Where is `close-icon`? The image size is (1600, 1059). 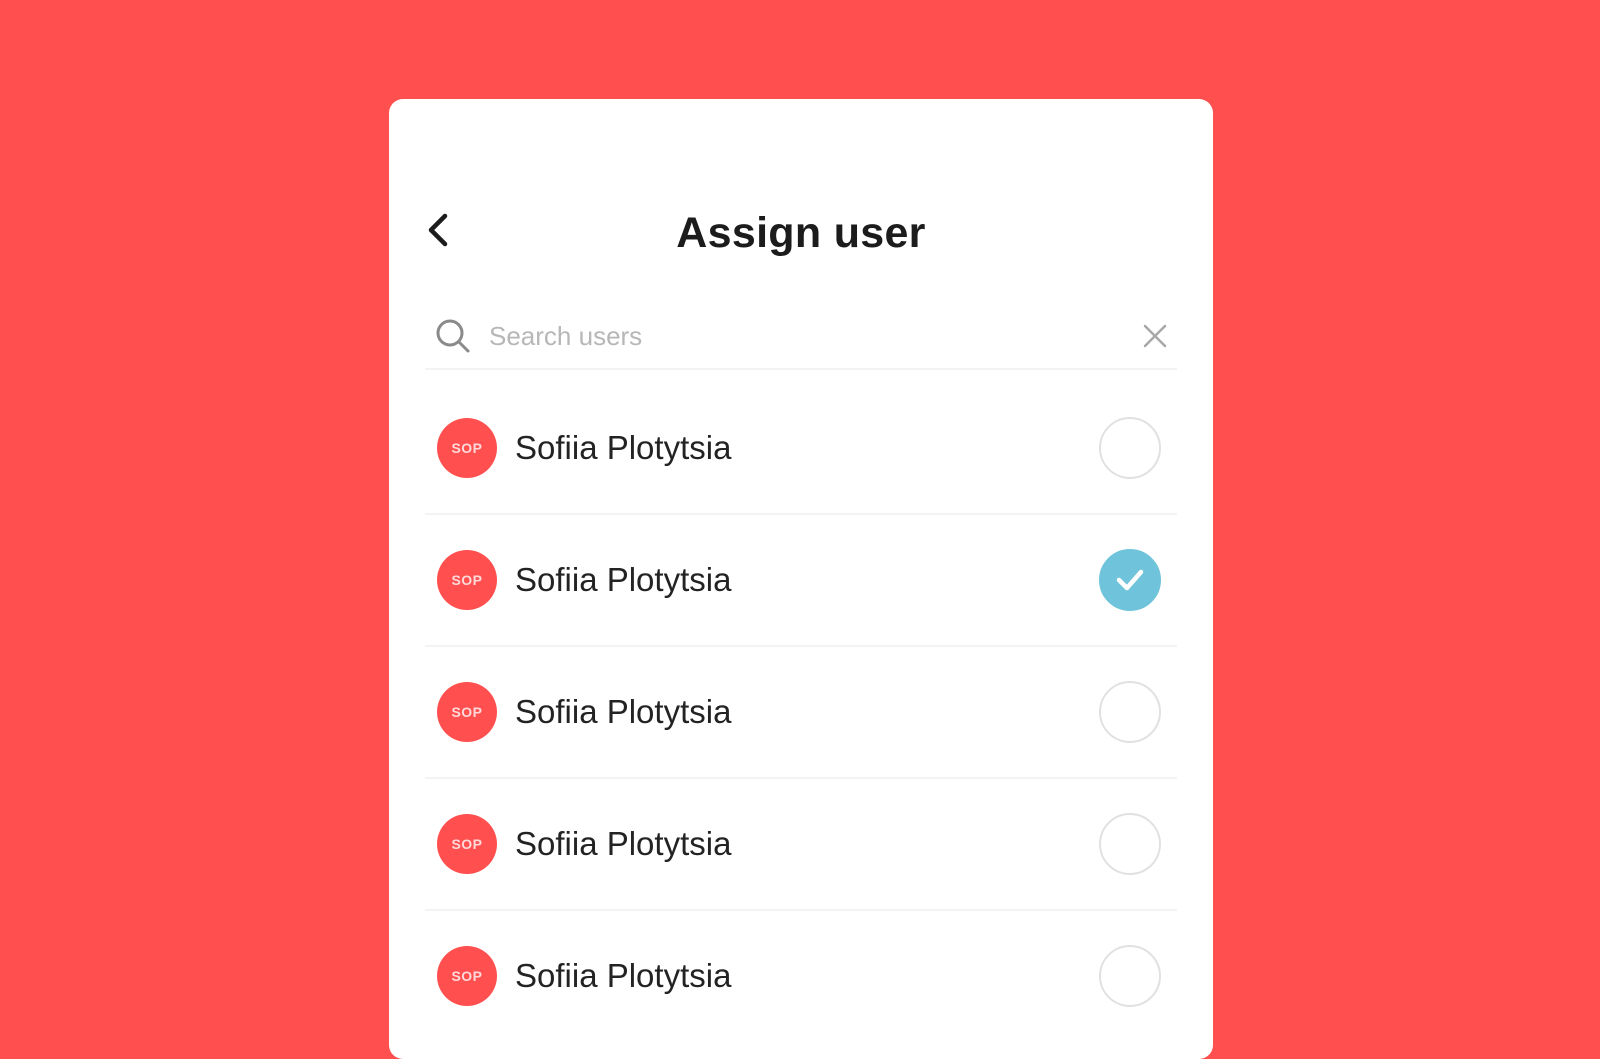
close-icon is located at coordinates (1155, 336).